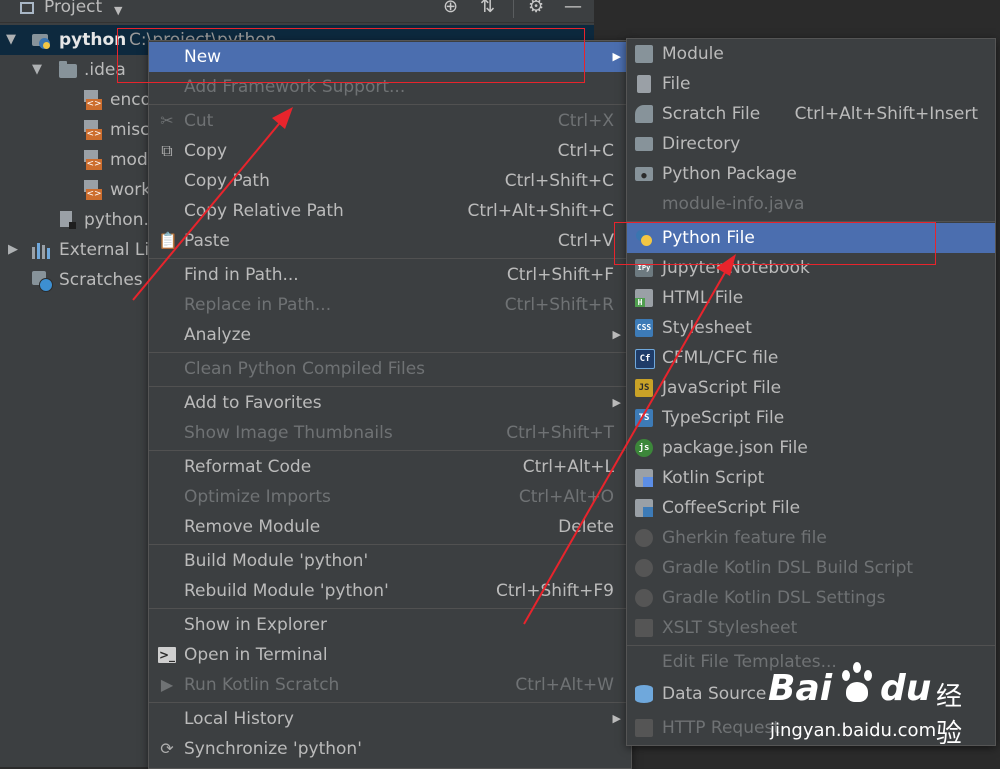  What do you see at coordinates (811, 238) in the screenshot?
I see `submenu-item-python-file: Python File` at bounding box center [811, 238].